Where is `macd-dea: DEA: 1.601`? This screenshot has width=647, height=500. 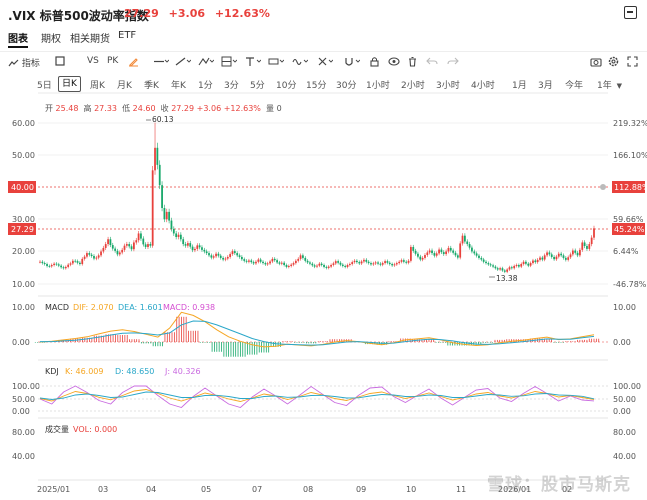 macd-dea: DEA: 1.601 is located at coordinates (140, 307).